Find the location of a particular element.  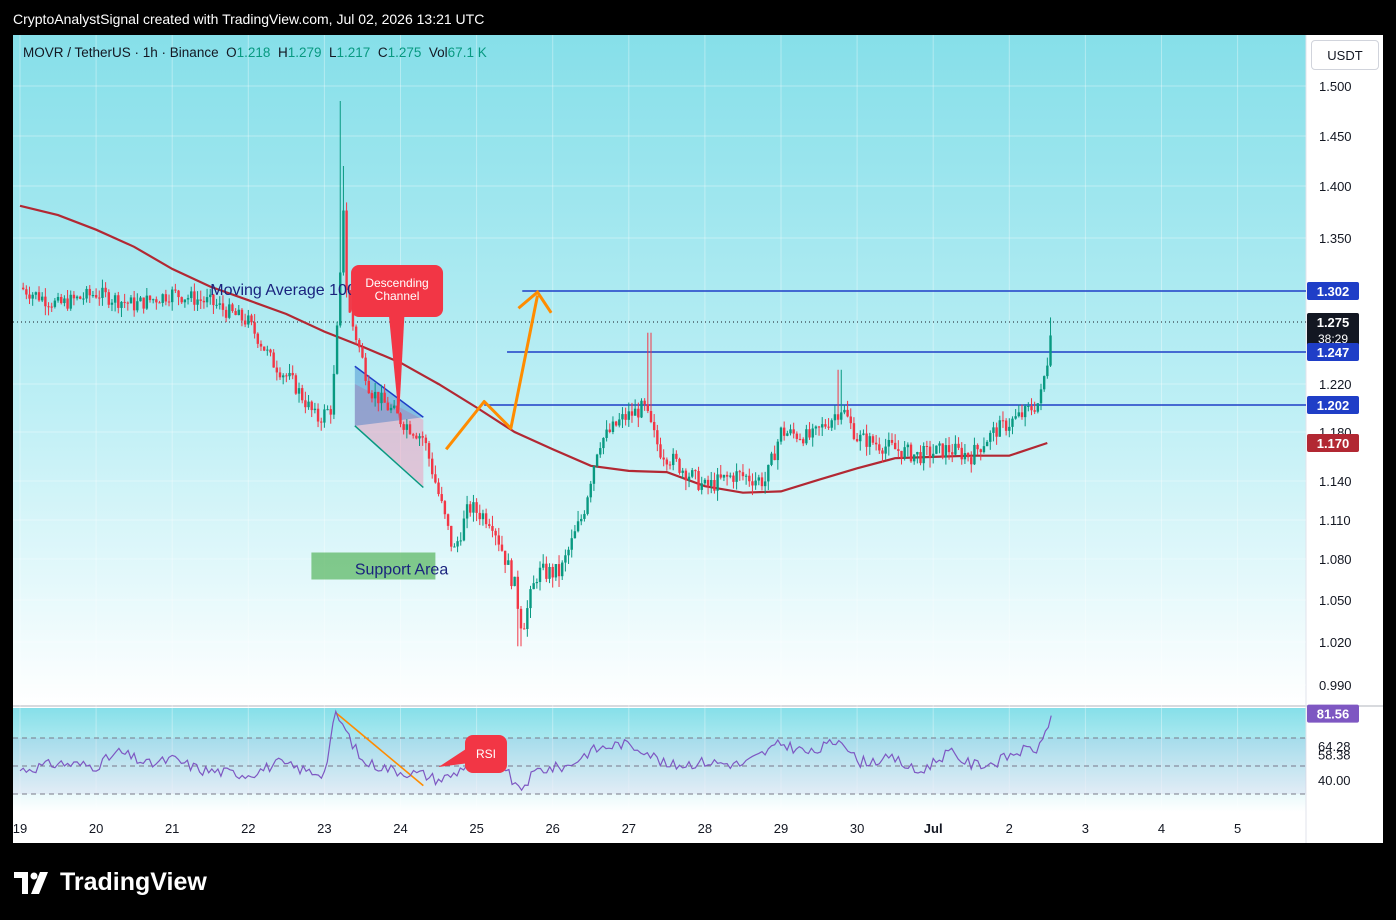

price-tag-value: 1.170 is located at coordinates (1333, 443).